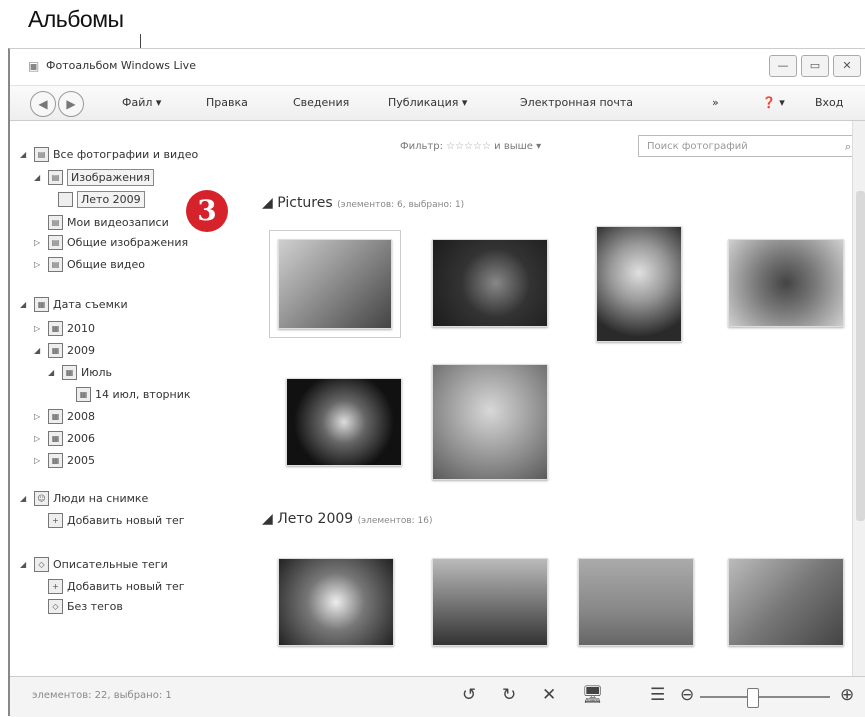  Describe the element at coordinates (395, 521) in the screenshot. I see `group-count: (элементов: 16)` at that location.